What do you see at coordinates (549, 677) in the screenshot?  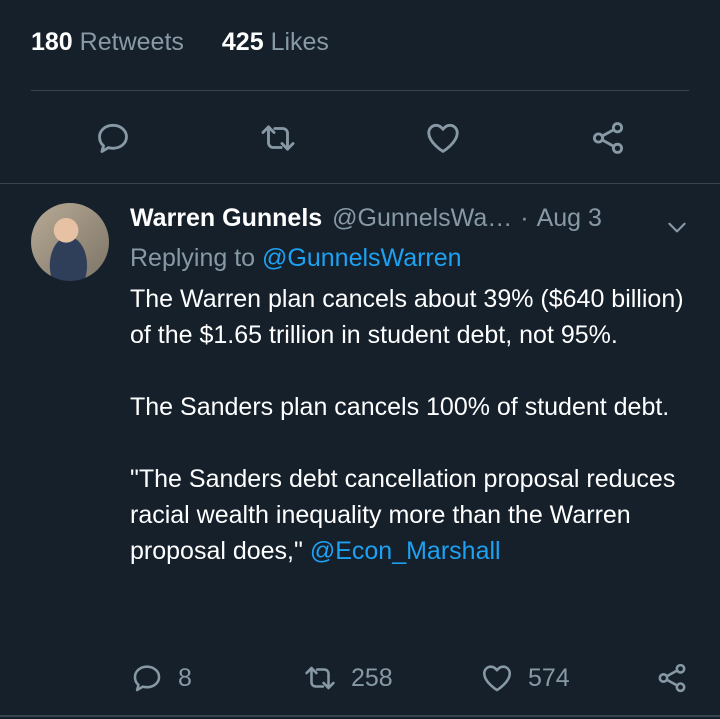 I see `like-count: 574` at bounding box center [549, 677].